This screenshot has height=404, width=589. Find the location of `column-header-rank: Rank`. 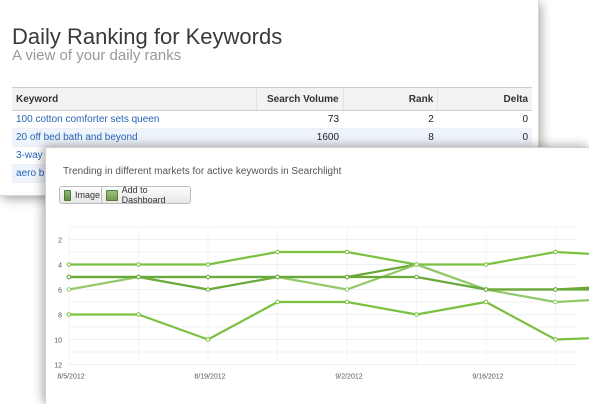

column-header-rank: Rank is located at coordinates (390, 99).